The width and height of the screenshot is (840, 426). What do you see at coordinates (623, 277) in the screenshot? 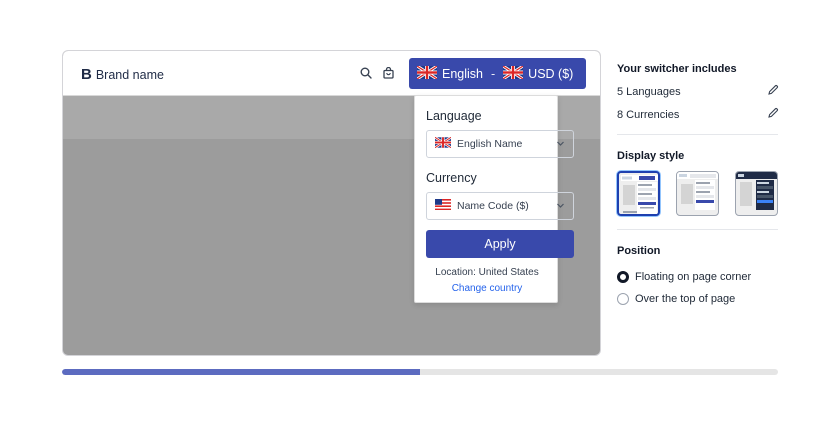
I see `radio-button-selected` at bounding box center [623, 277].